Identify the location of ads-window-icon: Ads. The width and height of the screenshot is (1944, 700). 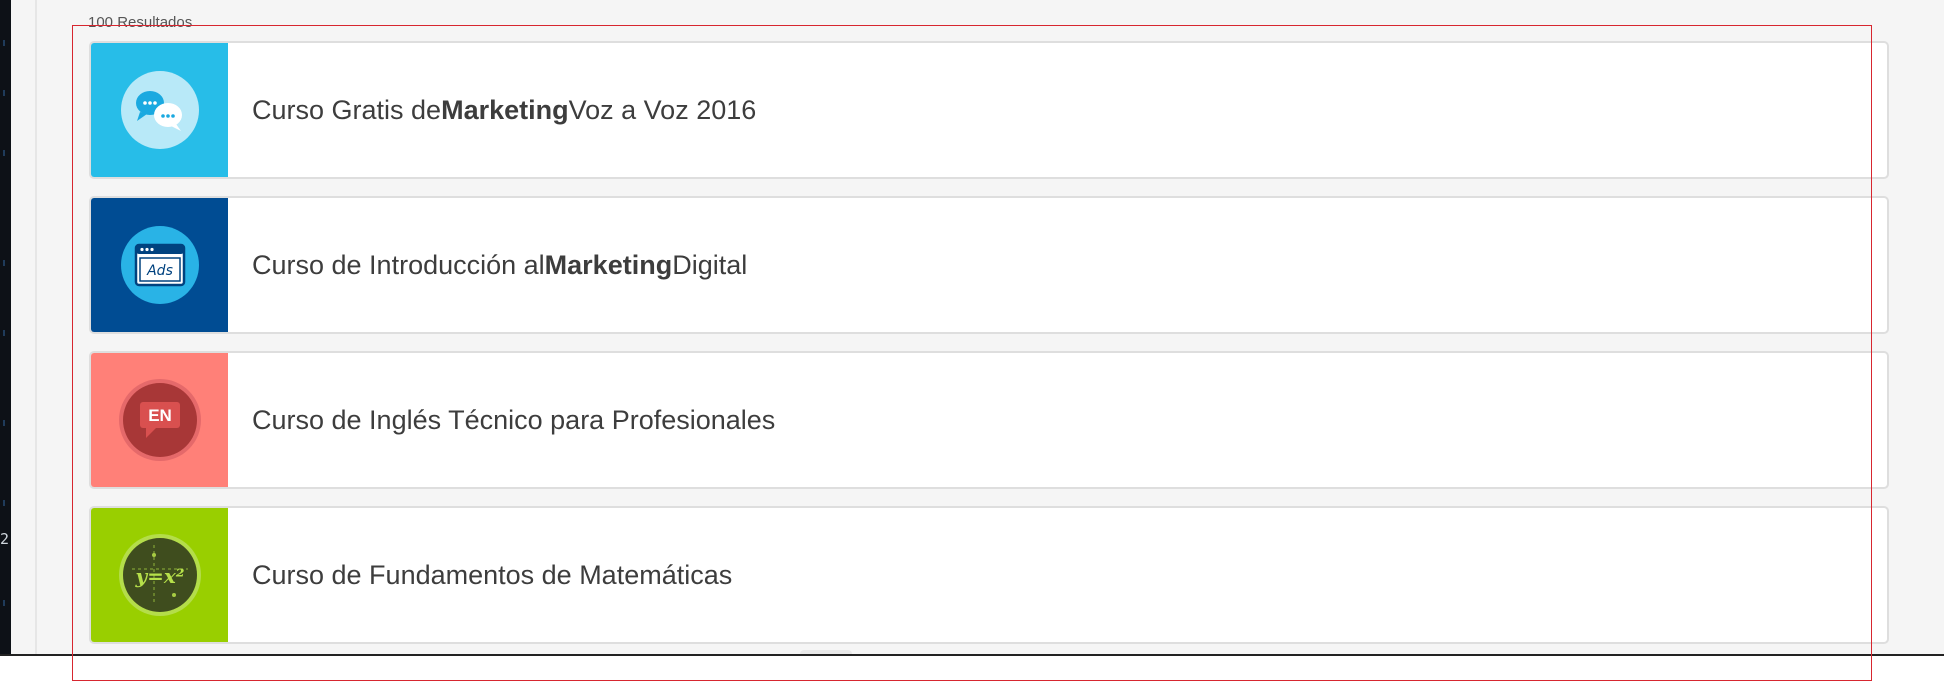
(159, 265).